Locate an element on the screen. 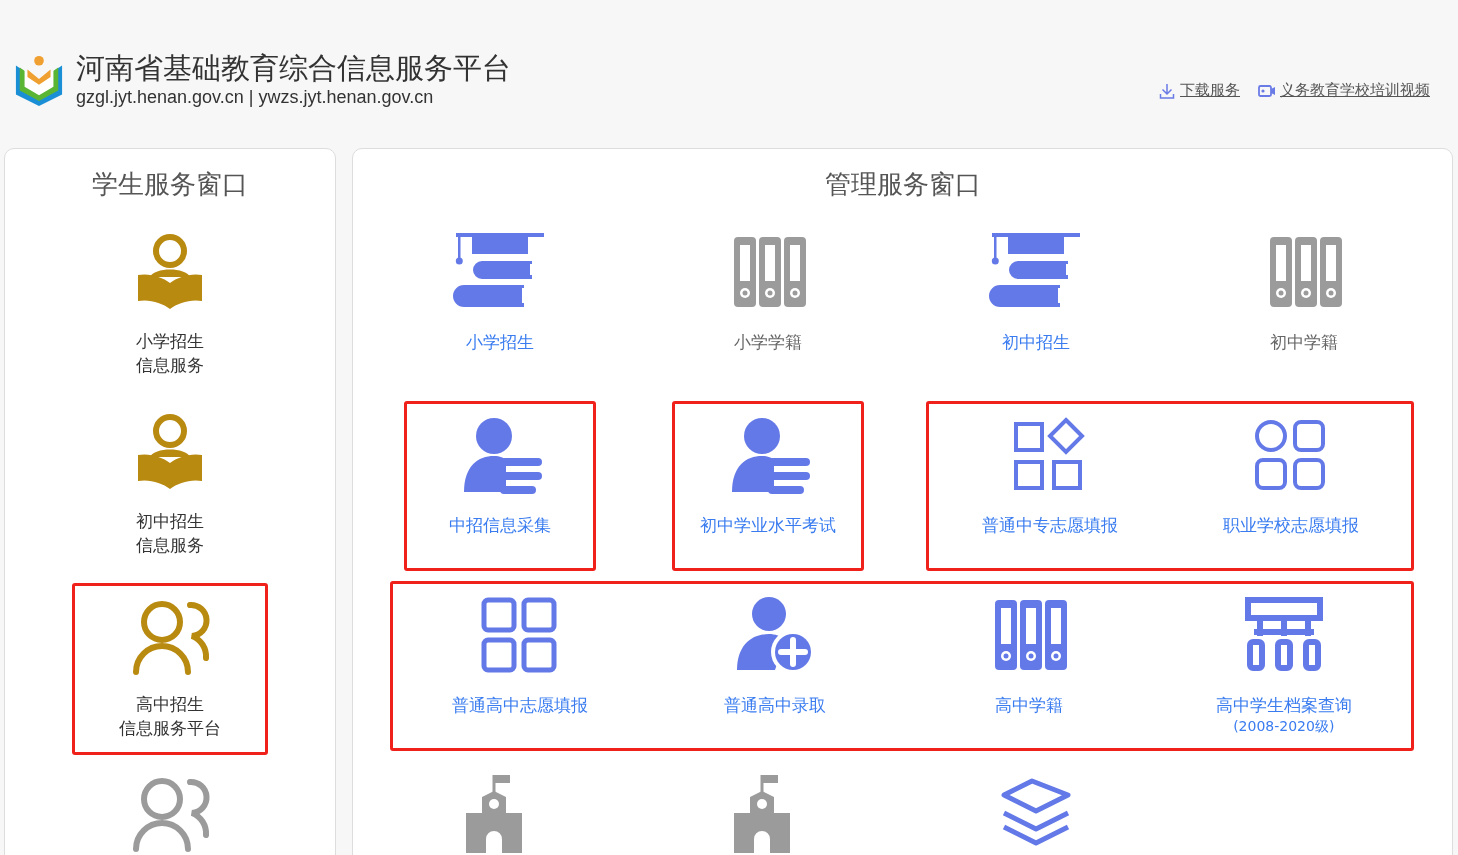  site-domains: gzgl.jyt.henan.gov.cn | ywzs.jyt.henan.gov.cn is located at coordinates (255, 97).